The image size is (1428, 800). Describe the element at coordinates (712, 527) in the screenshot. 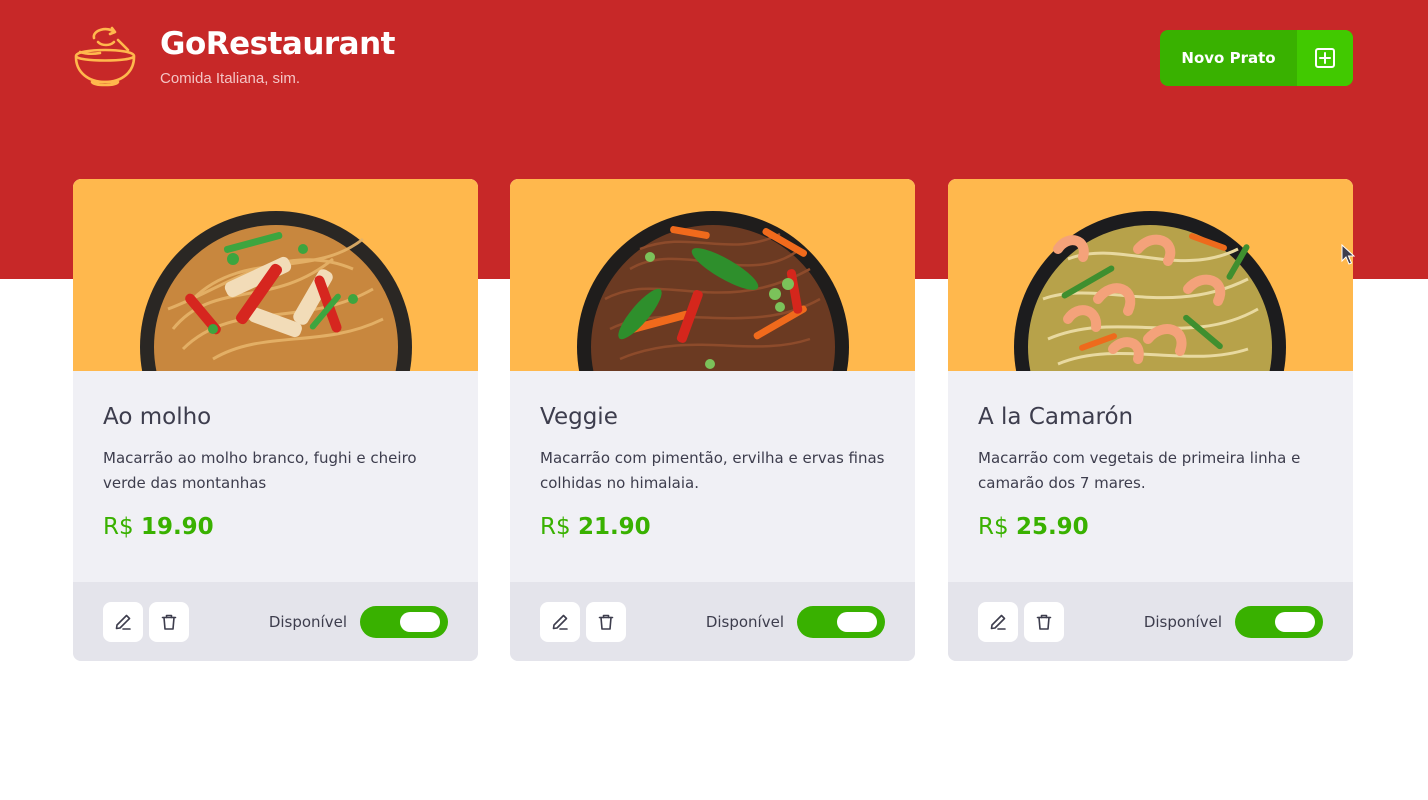

I see `dish-price: R$ 21.90` at that location.